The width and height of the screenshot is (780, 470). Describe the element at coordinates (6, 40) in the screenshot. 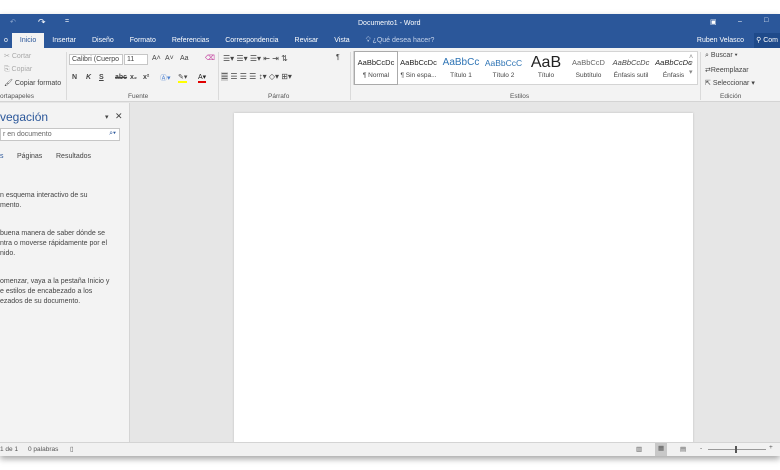

I see `tab-file: o` at that location.